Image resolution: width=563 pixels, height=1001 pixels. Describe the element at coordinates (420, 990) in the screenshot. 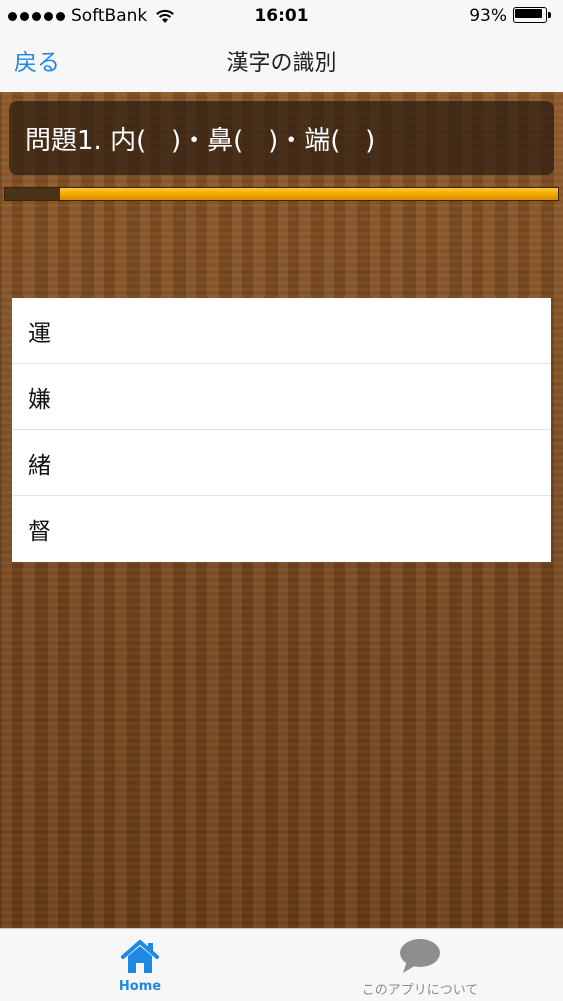

I see `tab-about-label: このアプリについて` at that location.